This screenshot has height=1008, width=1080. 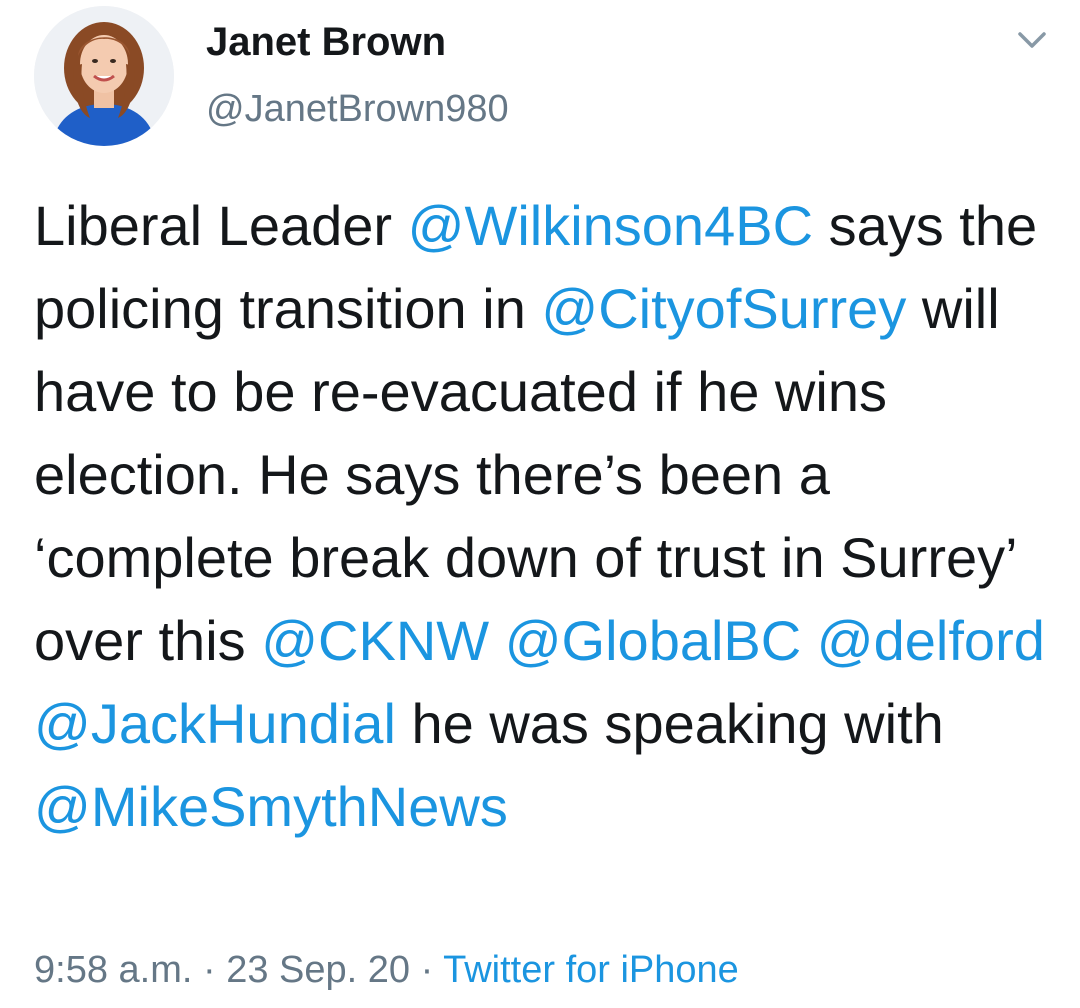 What do you see at coordinates (318, 970) in the screenshot?
I see `tweet-date: 23 Sep. 20` at bounding box center [318, 970].